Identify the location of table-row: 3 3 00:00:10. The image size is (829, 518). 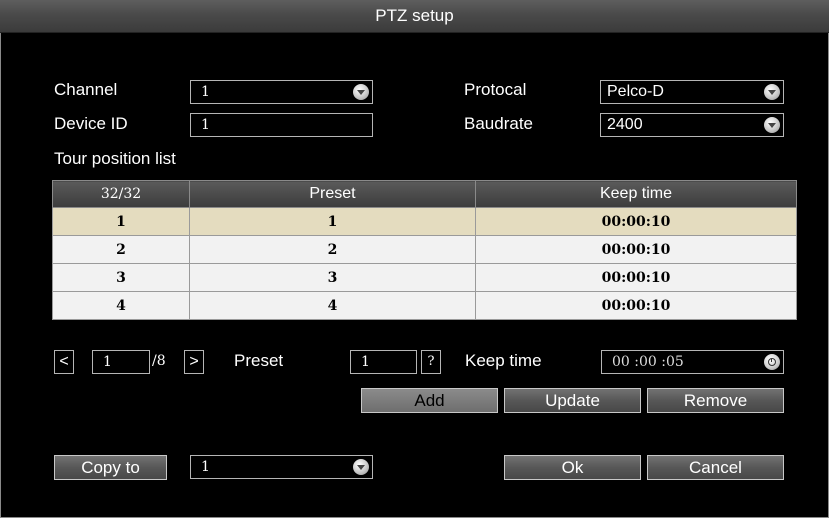
(424, 277).